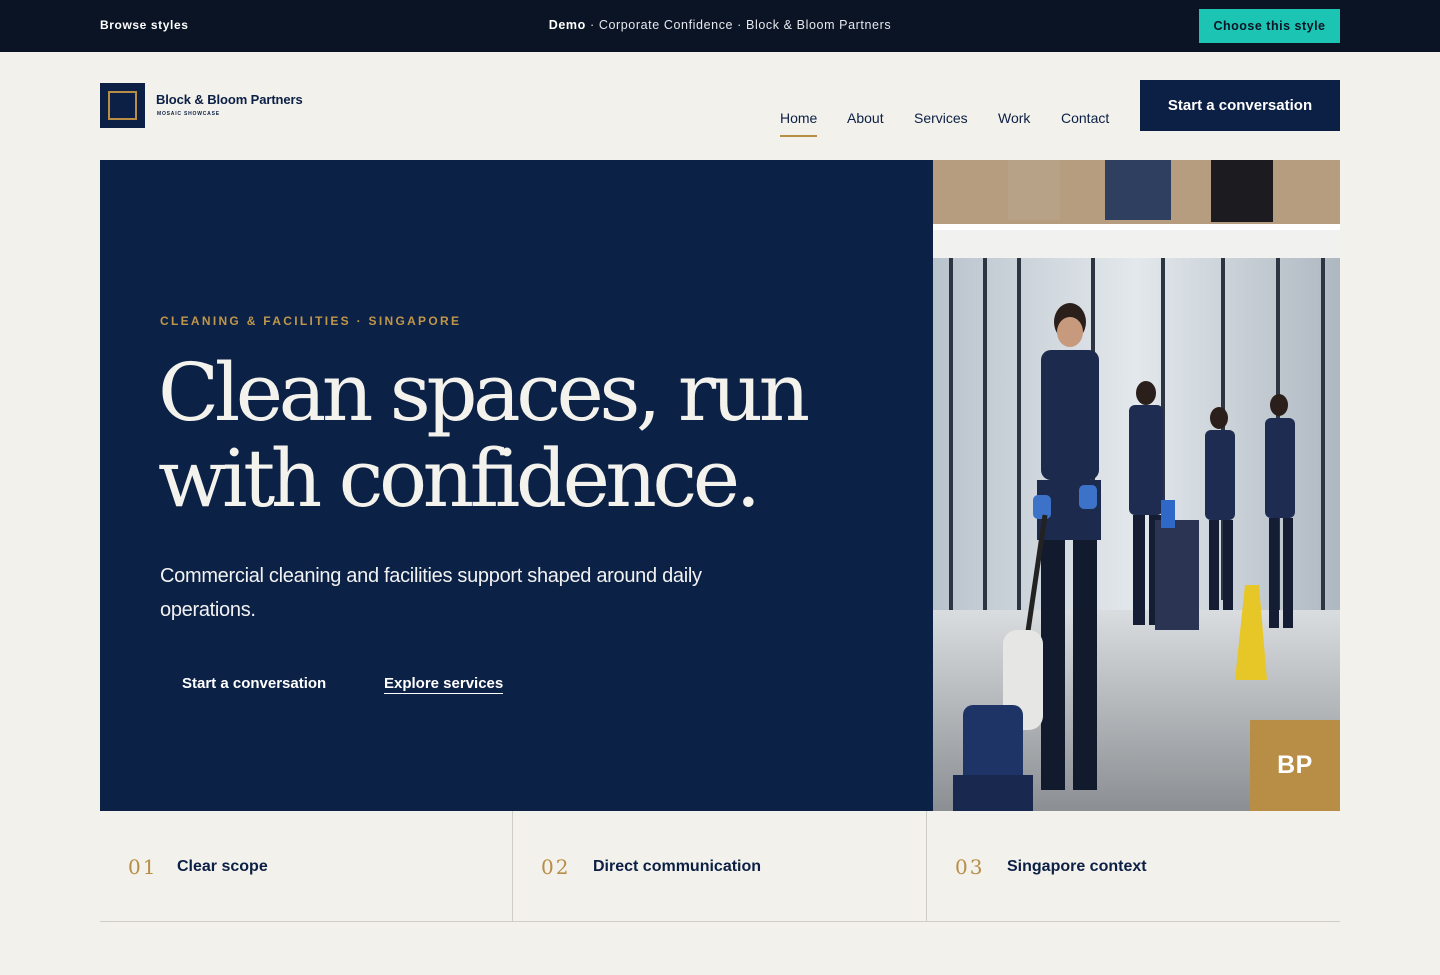 The height and width of the screenshot is (975, 1440). I want to click on start-conversation-button: Start a conversation, so click(1240, 105).